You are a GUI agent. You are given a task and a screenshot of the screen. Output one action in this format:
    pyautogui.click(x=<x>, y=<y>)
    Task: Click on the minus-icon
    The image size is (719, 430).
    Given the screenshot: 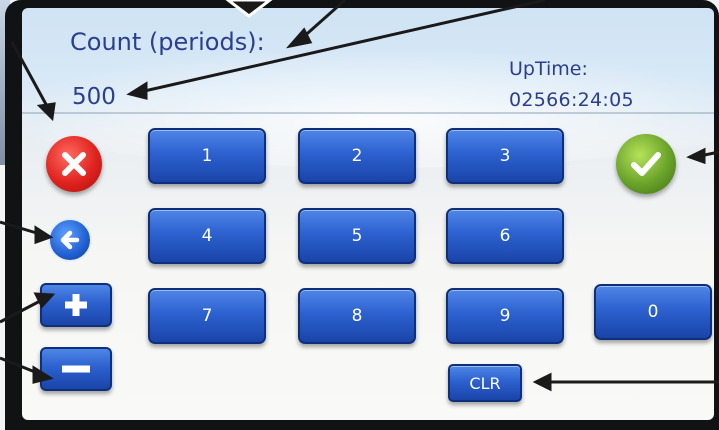 What is the action you would take?
    pyautogui.click(x=76, y=369)
    